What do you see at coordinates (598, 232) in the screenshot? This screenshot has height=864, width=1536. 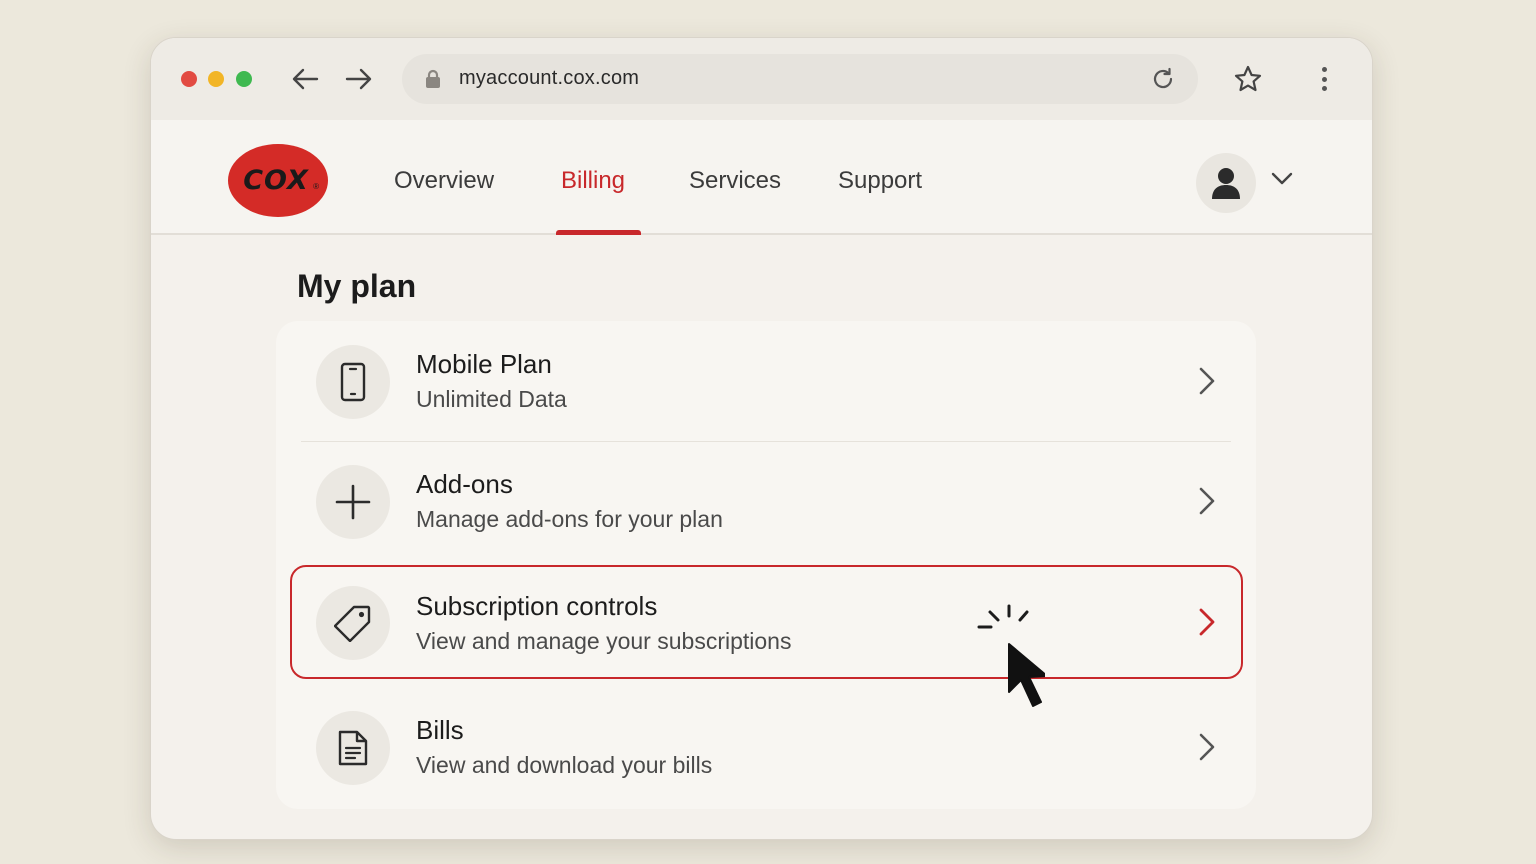 I see `active-tab-indicator` at bounding box center [598, 232].